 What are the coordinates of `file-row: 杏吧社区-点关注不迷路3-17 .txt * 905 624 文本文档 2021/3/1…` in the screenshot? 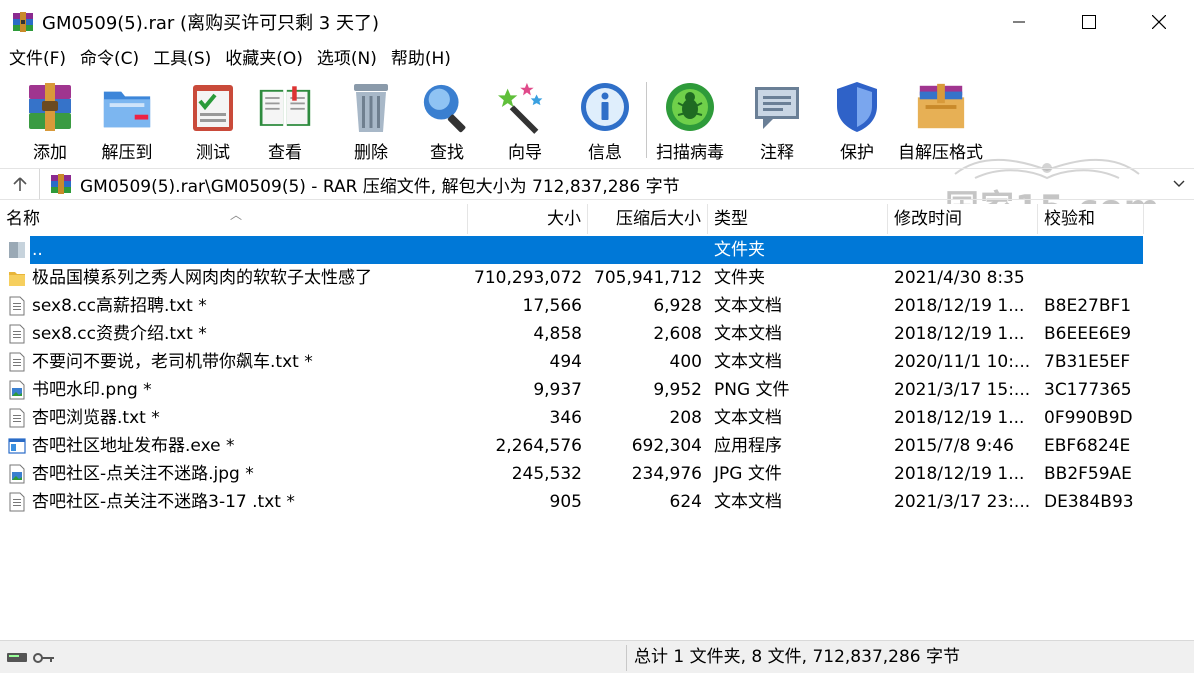 It's located at (597, 502).